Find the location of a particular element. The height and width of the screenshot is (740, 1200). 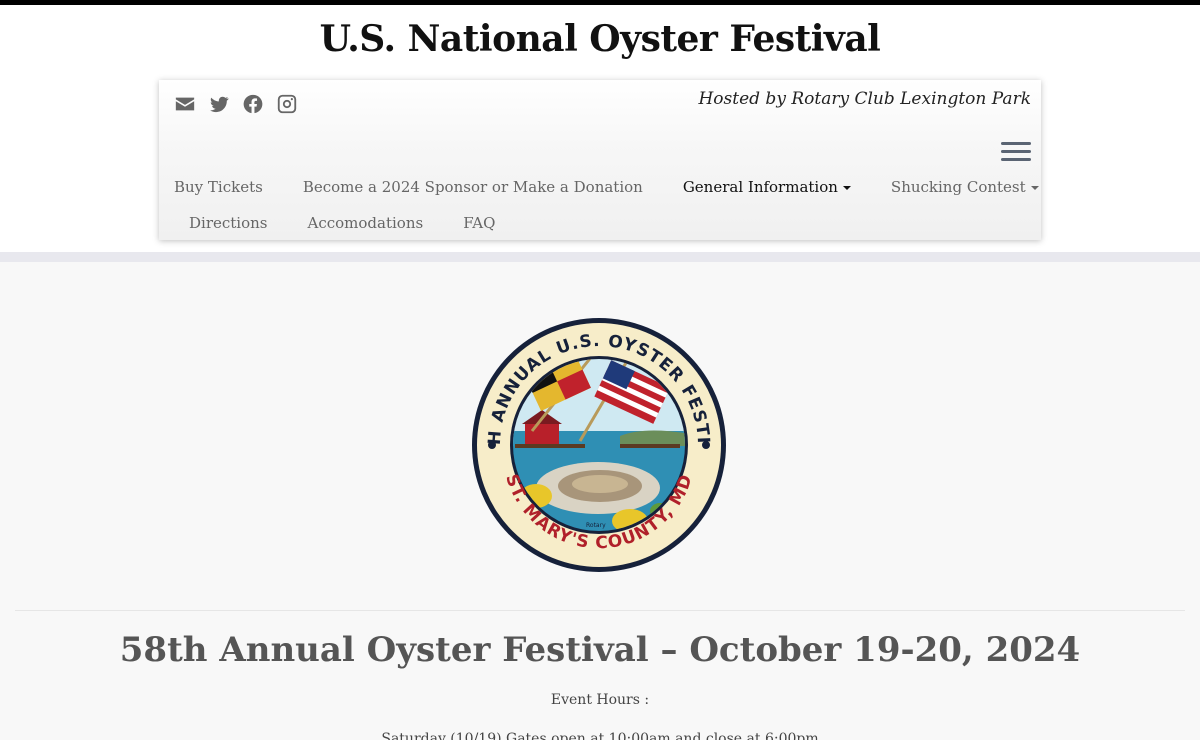

menu-item-general-information: General Information is located at coordinates (767, 187).